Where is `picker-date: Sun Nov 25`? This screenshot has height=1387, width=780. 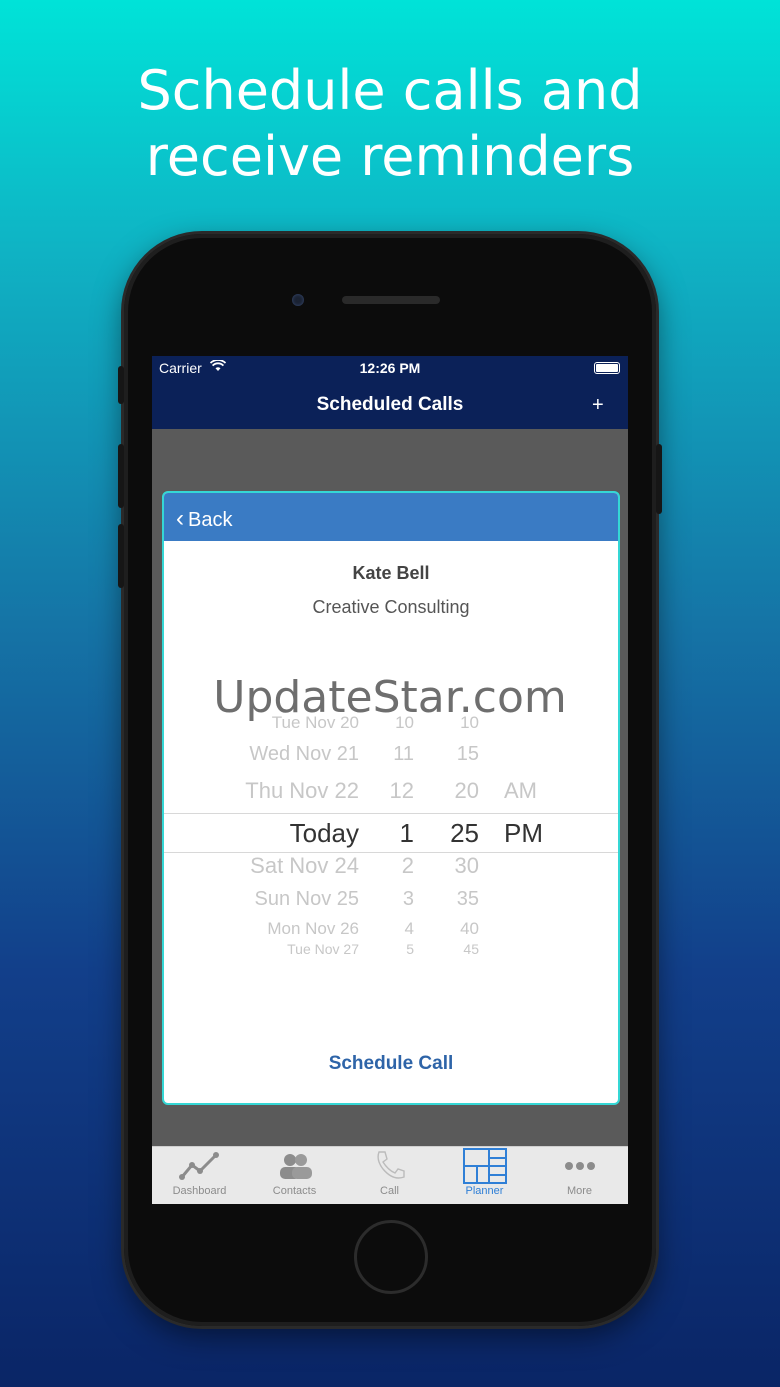 picker-date: Sun Nov 25 is located at coordinates (306, 899).